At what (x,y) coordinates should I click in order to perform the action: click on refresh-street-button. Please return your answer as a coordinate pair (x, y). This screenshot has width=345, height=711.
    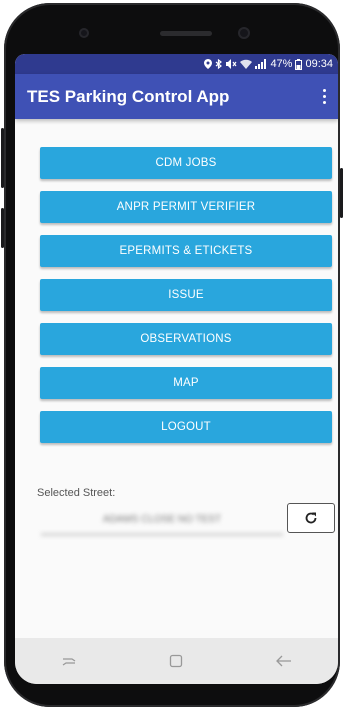
    Looking at the image, I should click on (311, 518).